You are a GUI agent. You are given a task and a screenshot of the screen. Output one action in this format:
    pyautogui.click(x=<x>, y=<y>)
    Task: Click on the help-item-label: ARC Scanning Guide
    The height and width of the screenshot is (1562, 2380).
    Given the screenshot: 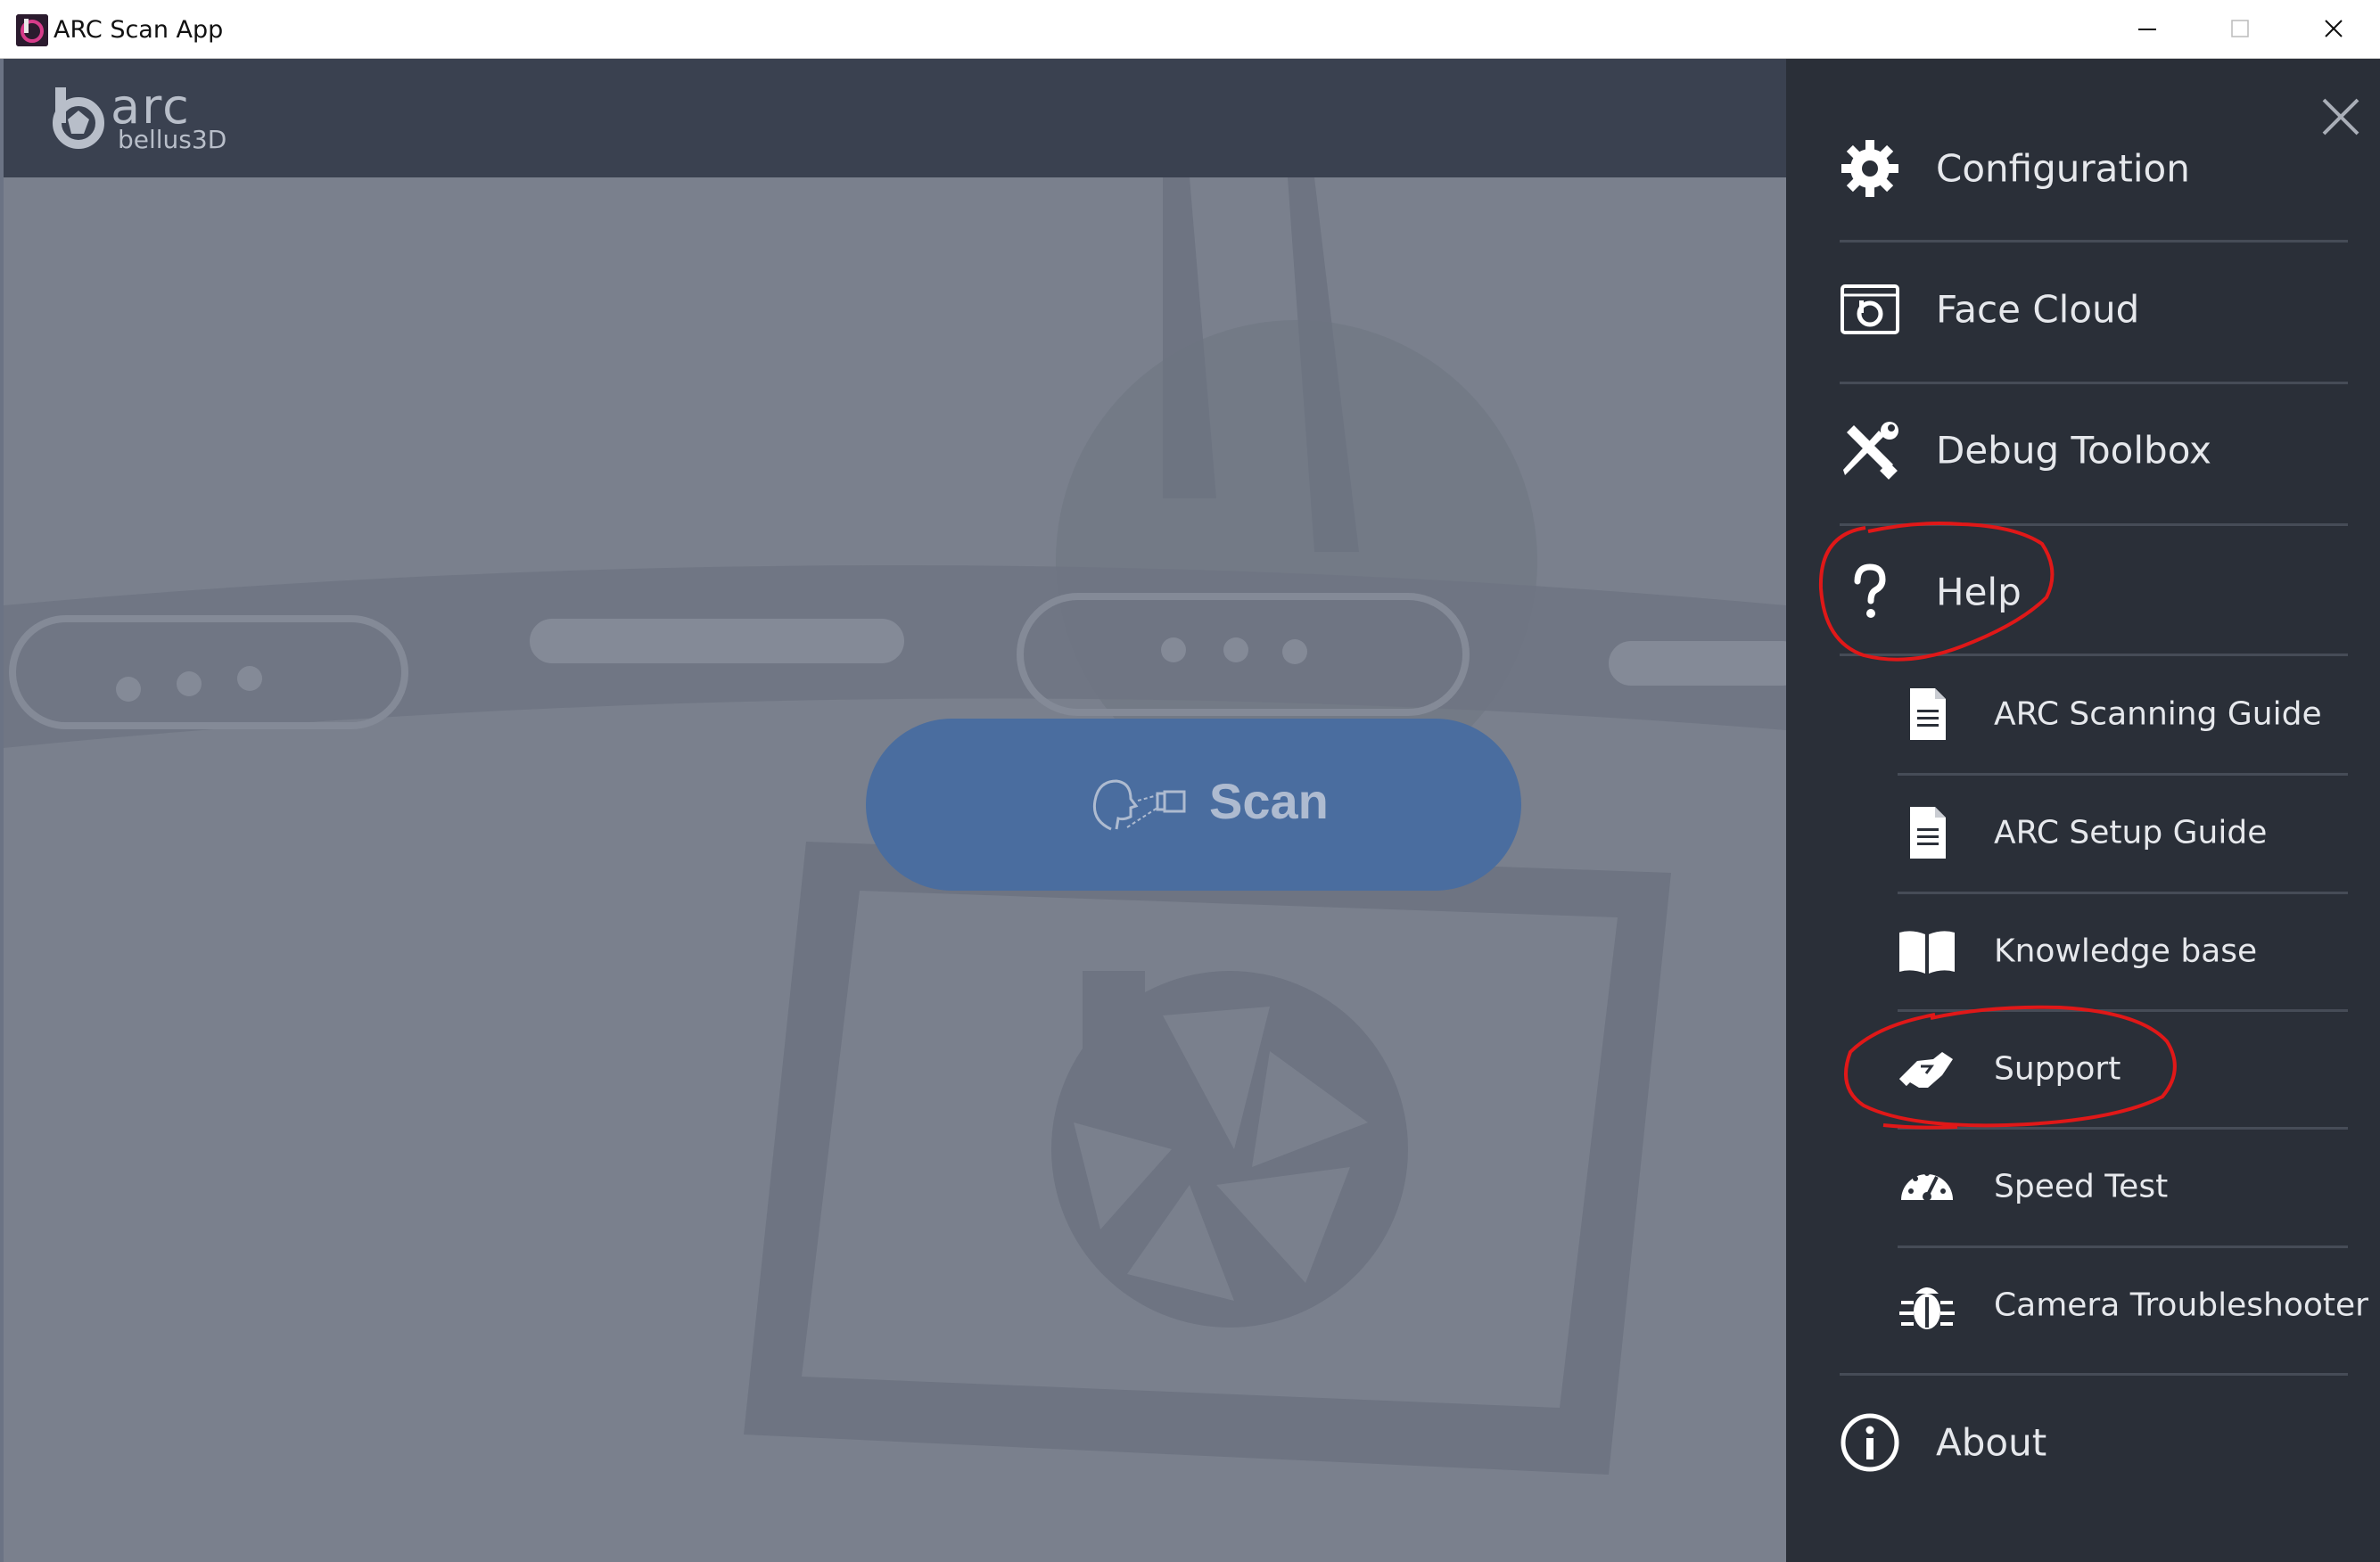 What is the action you would take?
    pyautogui.click(x=2158, y=714)
    